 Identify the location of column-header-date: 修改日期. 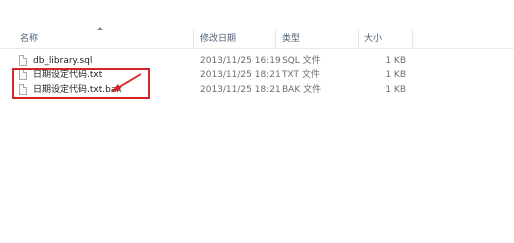
(218, 39).